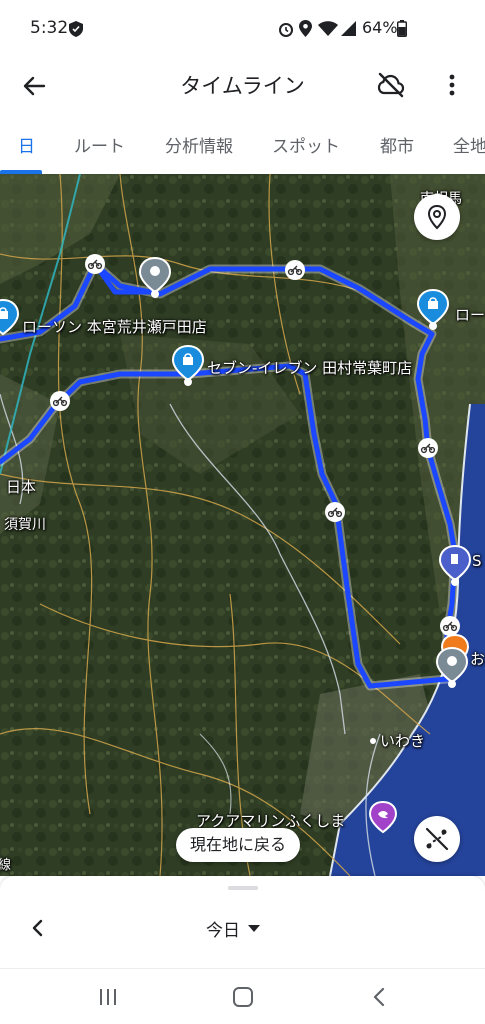 The height and width of the screenshot is (1024, 485). I want to click on battery-percent: 64%, so click(380, 27).